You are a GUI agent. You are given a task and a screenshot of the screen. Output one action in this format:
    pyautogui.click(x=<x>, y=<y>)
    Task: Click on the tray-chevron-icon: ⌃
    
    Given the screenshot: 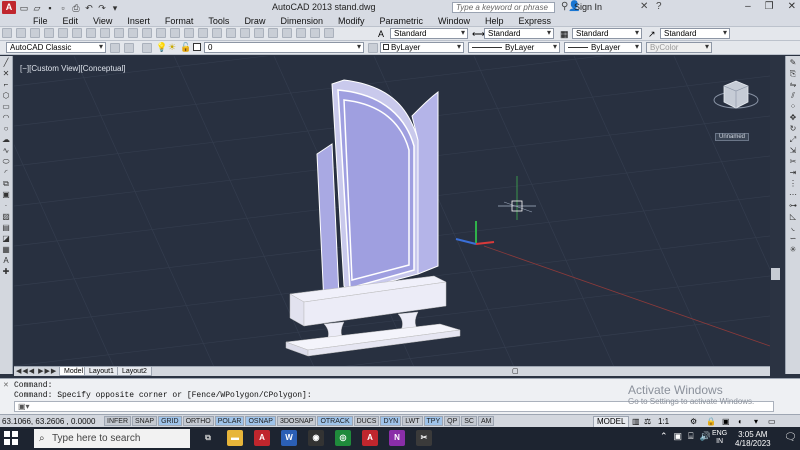 What is the action you would take?
    pyautogui.click(x=664, y=436)
    